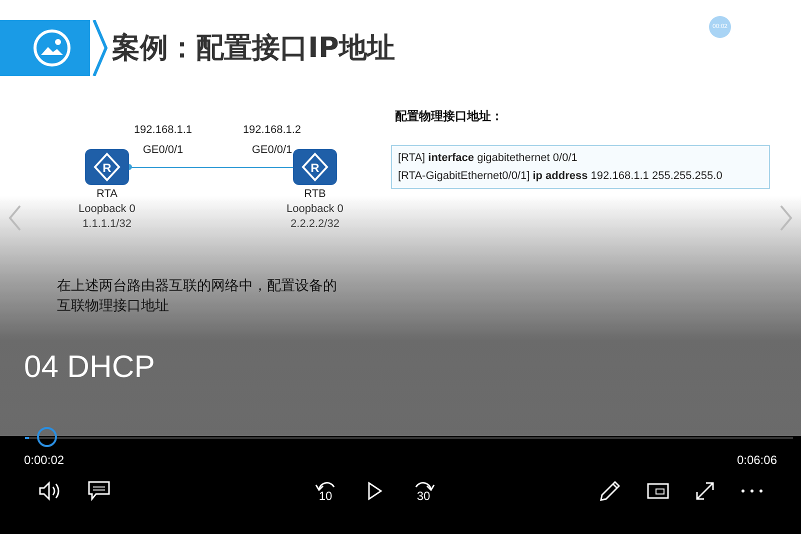  I want to click on captions-icon, so click(99, 490).